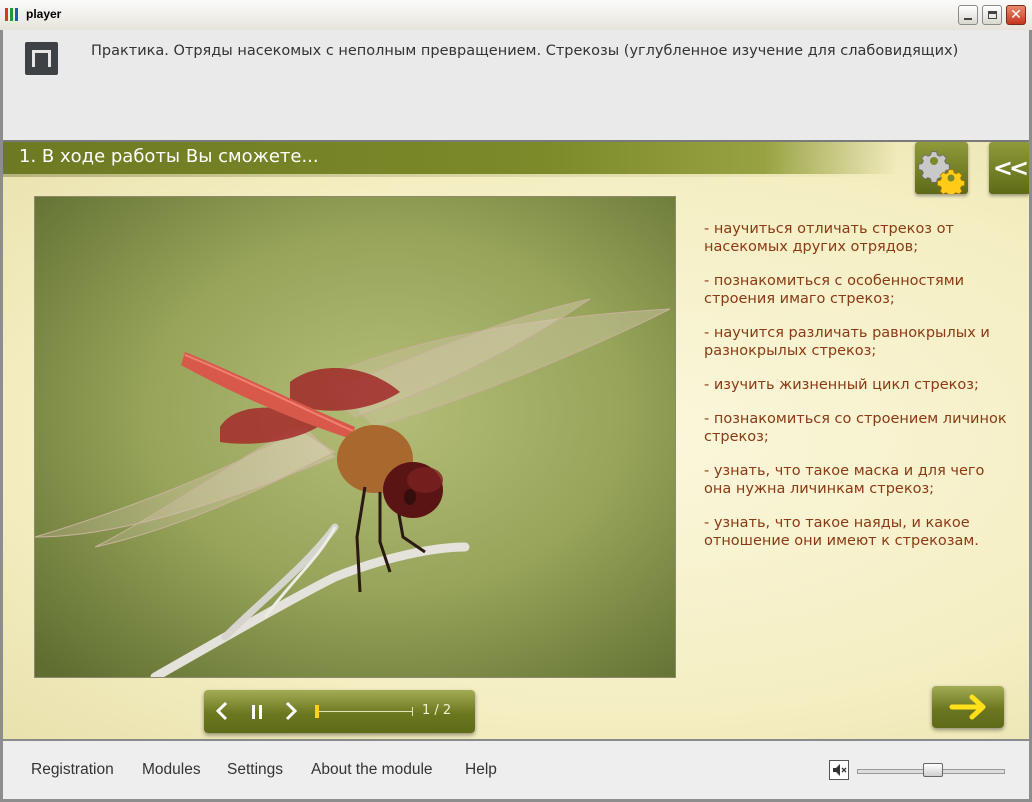 This screenshot has height=802, width=1032. What do you see at coordinates (44, 14) in the screenshot?
I see `window-title: player` at bounding box center [44, 14].